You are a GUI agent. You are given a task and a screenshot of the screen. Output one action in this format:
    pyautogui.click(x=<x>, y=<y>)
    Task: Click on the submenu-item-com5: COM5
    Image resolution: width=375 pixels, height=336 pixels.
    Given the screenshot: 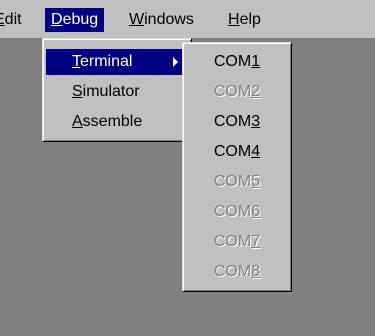 What is the action you would take?
    pyautogui.click(x=237, y=182)
    